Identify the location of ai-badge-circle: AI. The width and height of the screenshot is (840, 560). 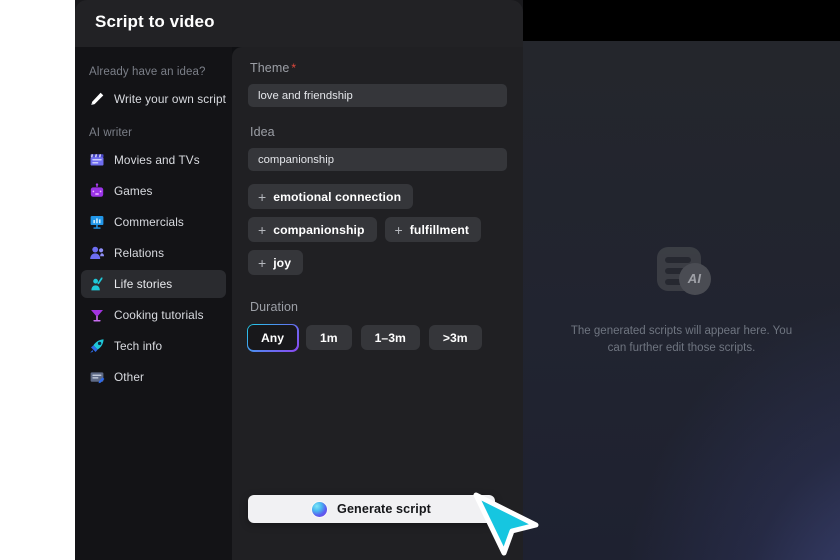
(694, 278).